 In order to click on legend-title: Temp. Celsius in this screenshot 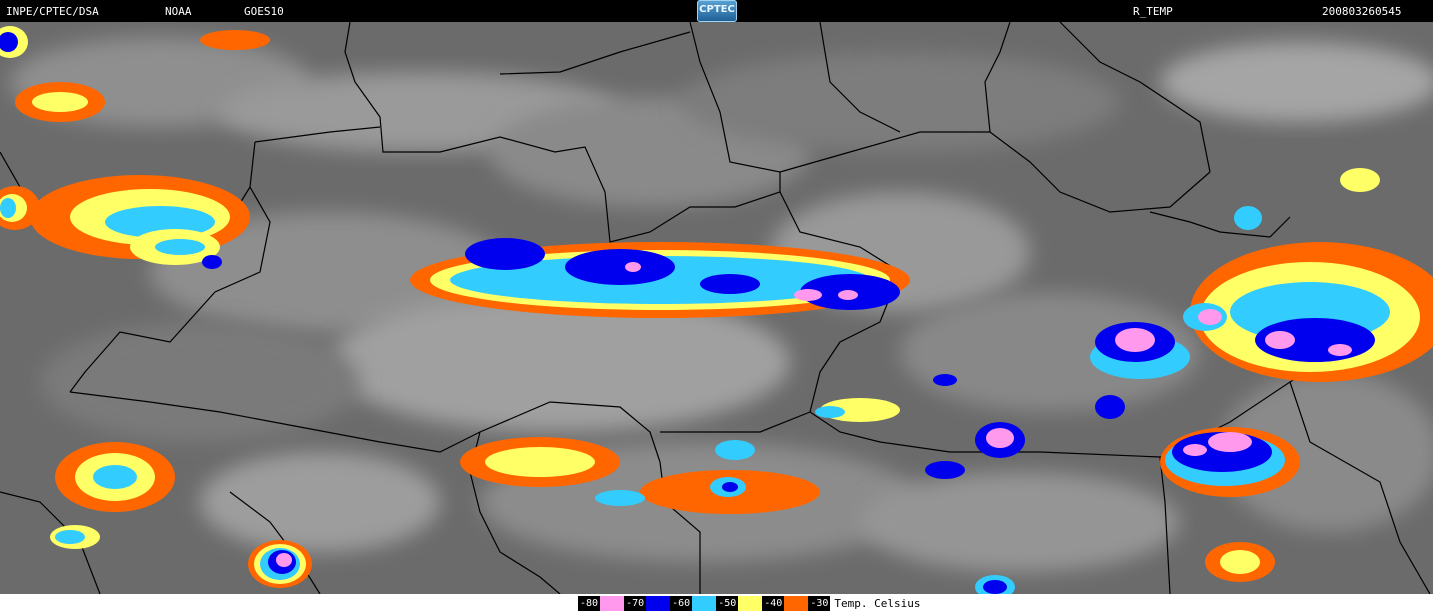, I will do `click(877, 603)`.